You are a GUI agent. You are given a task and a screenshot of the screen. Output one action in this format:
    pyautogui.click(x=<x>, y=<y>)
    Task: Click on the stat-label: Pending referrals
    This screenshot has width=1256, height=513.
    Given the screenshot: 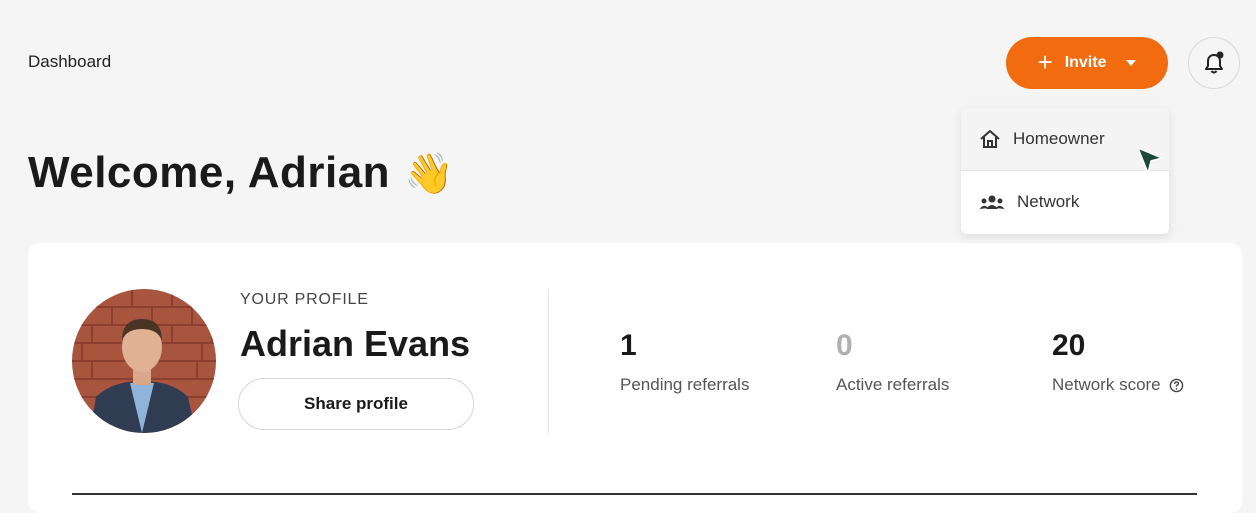 What is the action you would take?
    pyautogui.click(x=685, y=384)
    